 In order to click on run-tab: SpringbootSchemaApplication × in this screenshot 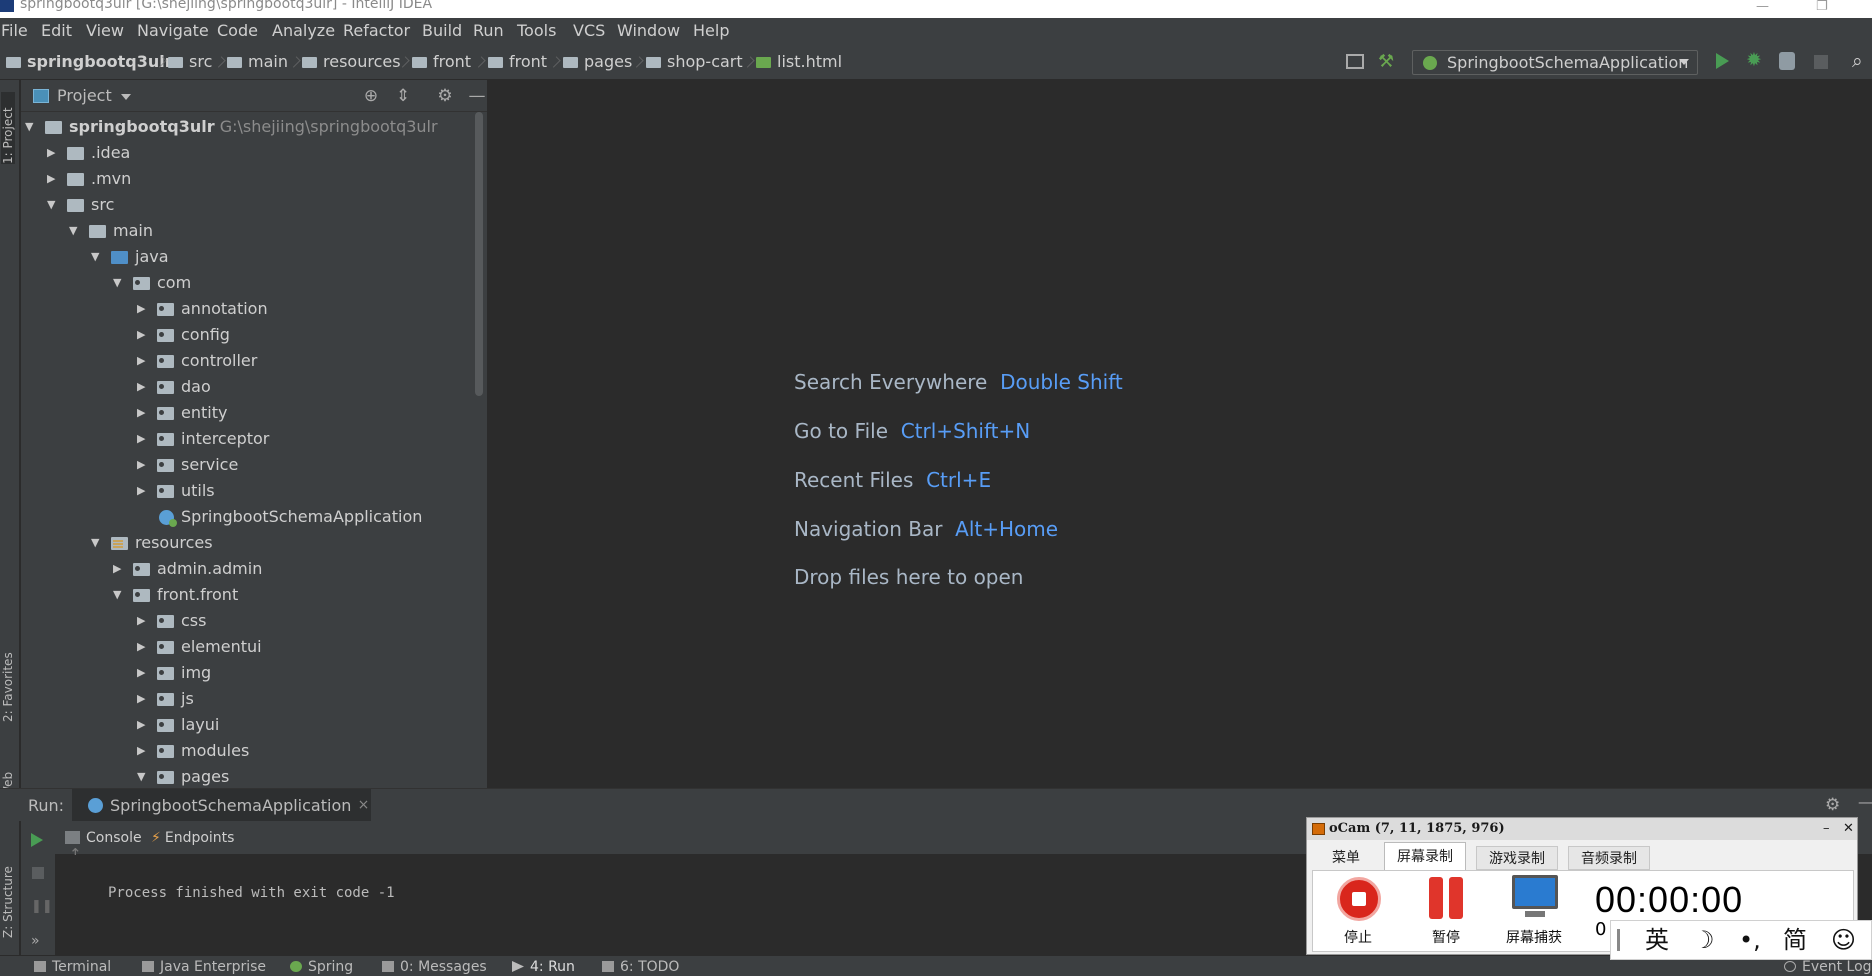, I will do `click(222, 805)`.